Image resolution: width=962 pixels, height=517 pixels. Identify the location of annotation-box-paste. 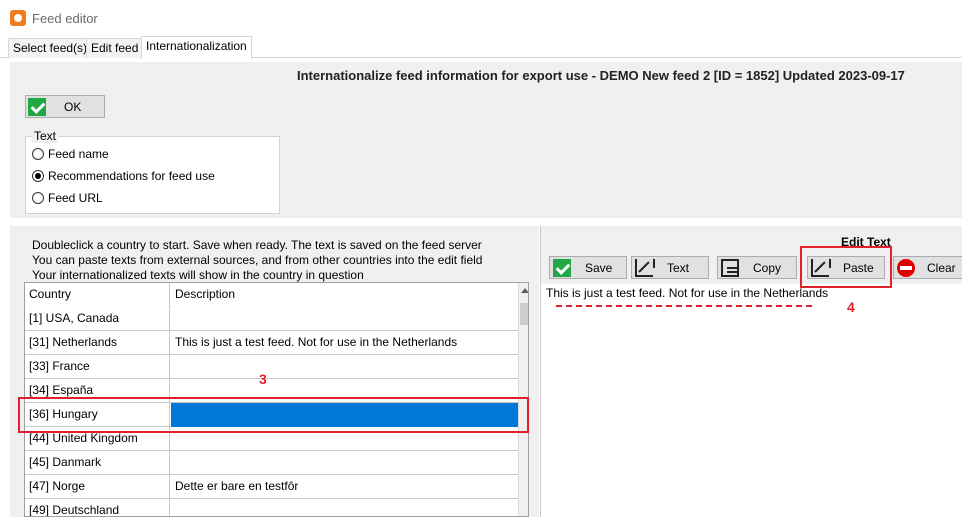
(846, 267).